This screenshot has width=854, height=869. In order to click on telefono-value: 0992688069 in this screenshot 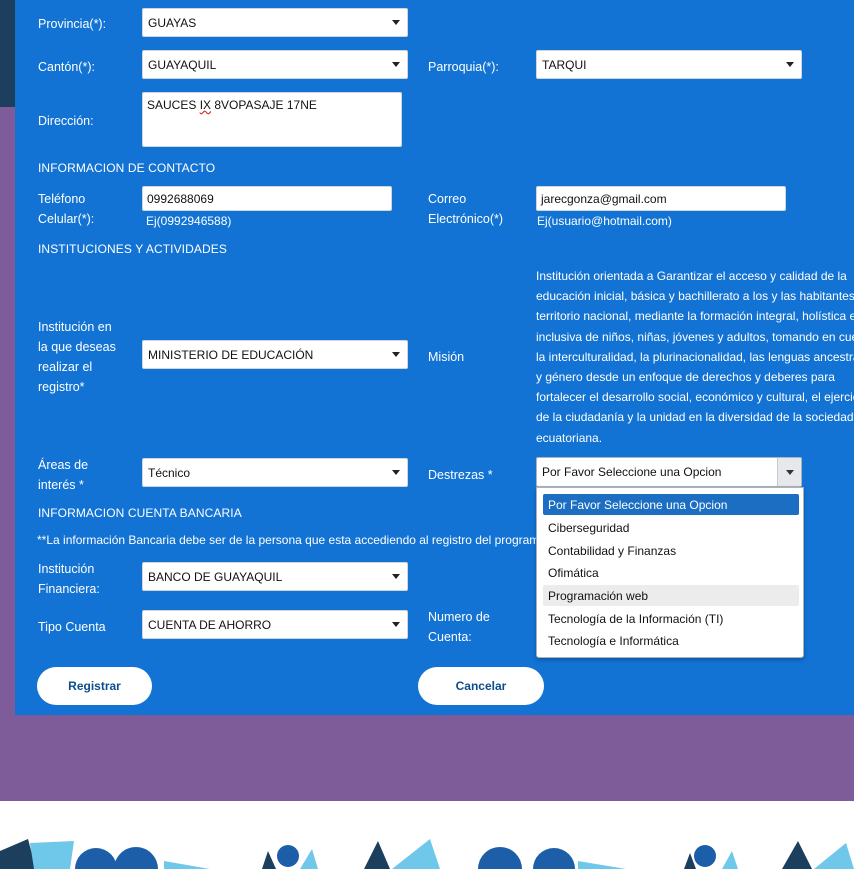, I will do `click(180, 198)`.